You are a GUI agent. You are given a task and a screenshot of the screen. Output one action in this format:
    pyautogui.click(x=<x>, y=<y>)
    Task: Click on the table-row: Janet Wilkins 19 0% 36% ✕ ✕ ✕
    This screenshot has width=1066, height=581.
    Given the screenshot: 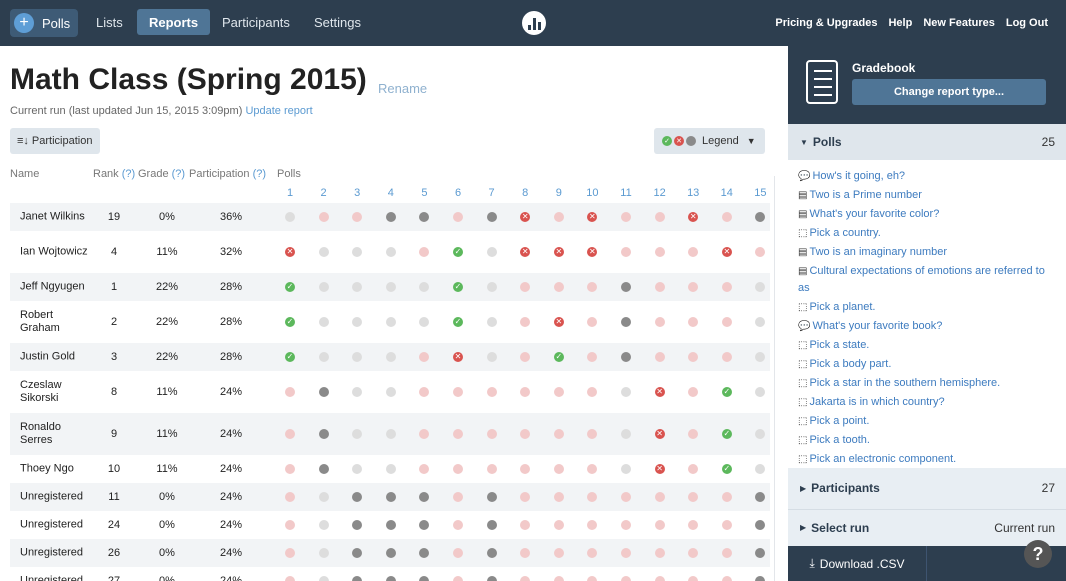 What is the action you would take?
    pyautogui.click(x=390, y=217)
    